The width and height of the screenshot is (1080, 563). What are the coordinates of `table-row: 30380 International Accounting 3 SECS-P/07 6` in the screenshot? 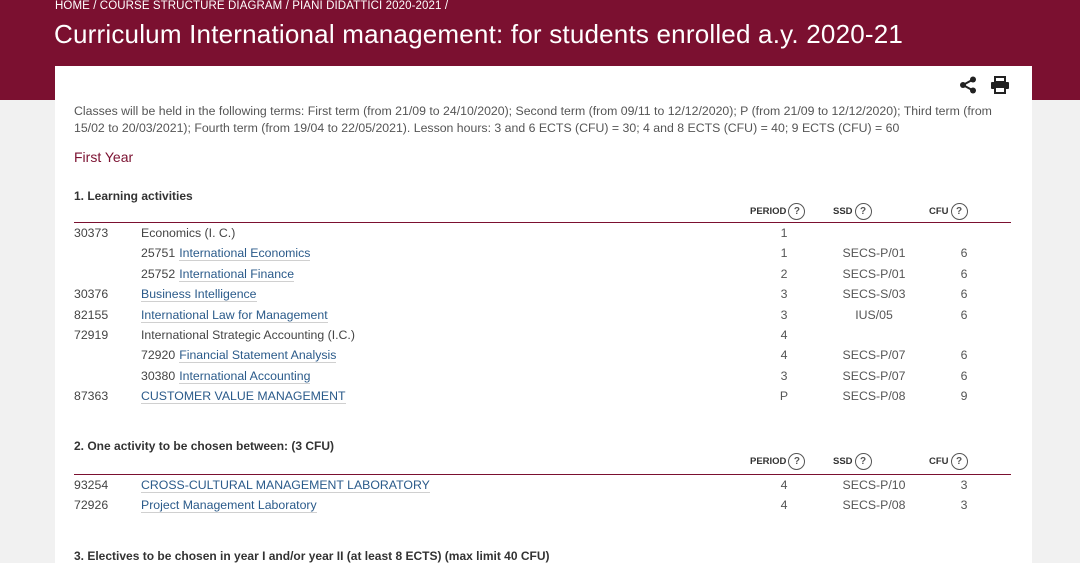 It's located at (542, 377).